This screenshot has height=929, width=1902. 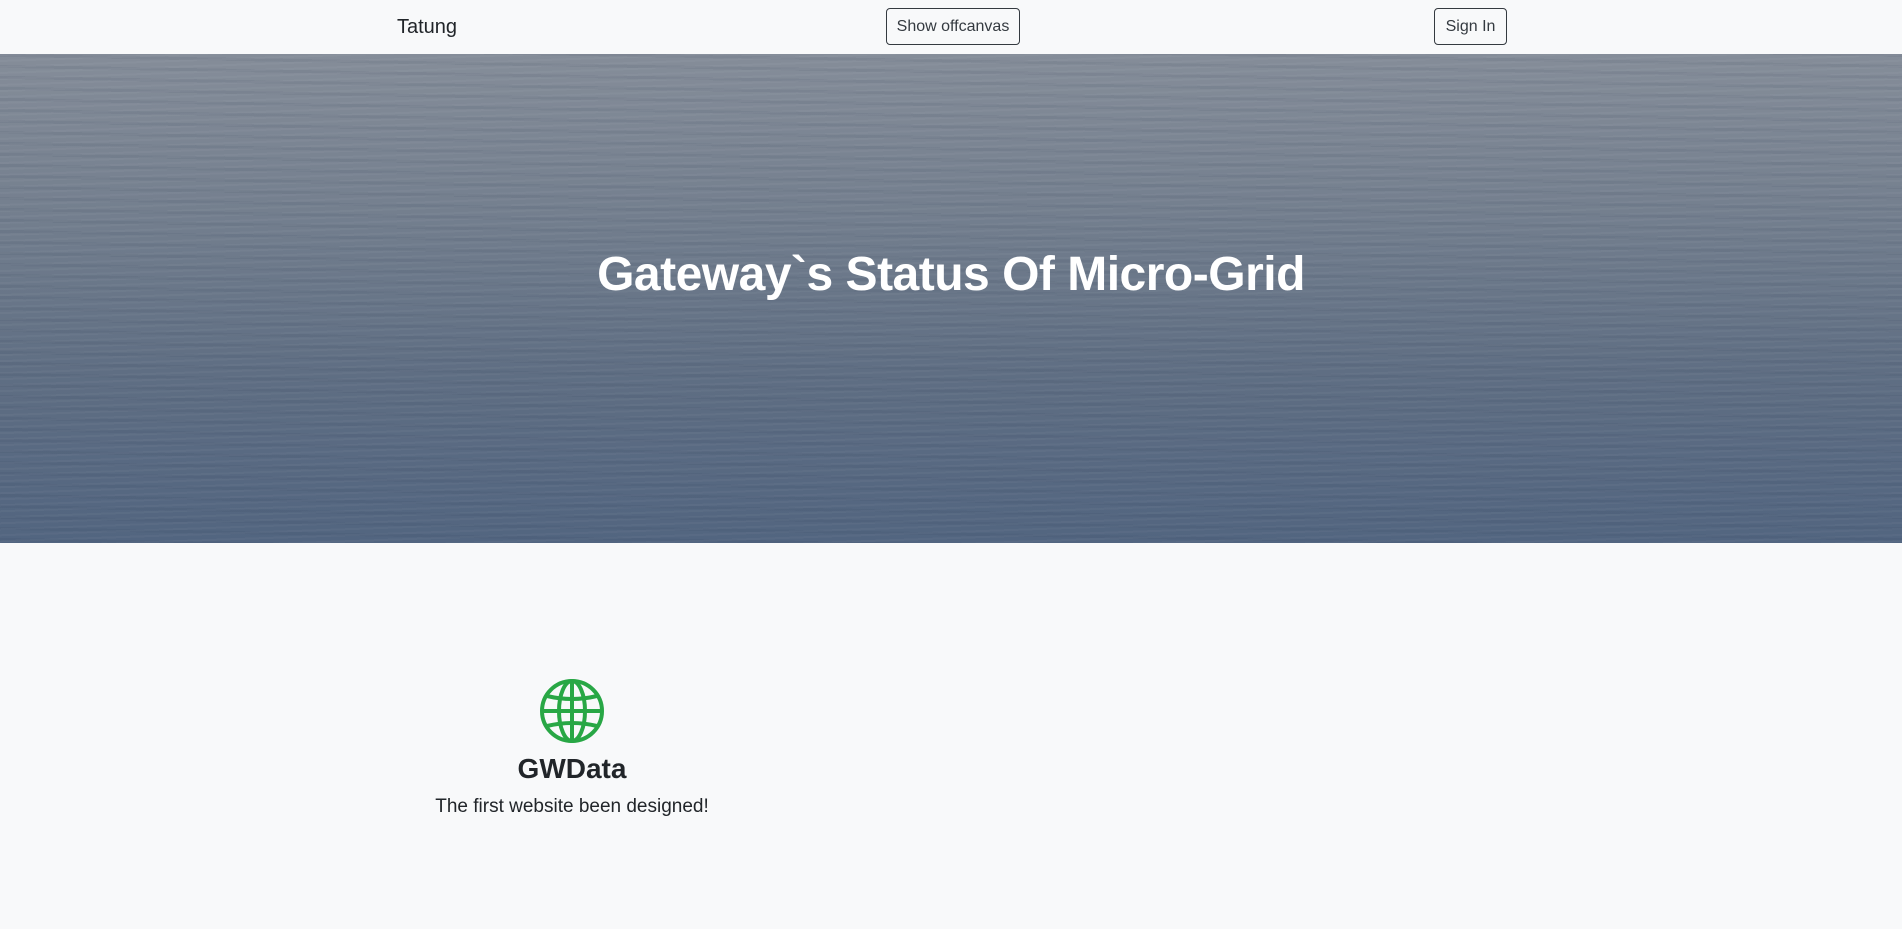 I want to click on globe-icon, so click(x=572, y=711).